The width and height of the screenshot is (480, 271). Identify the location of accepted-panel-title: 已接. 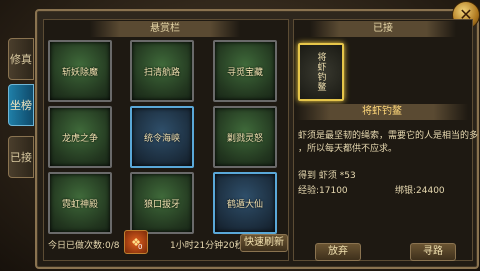
(383, 29).